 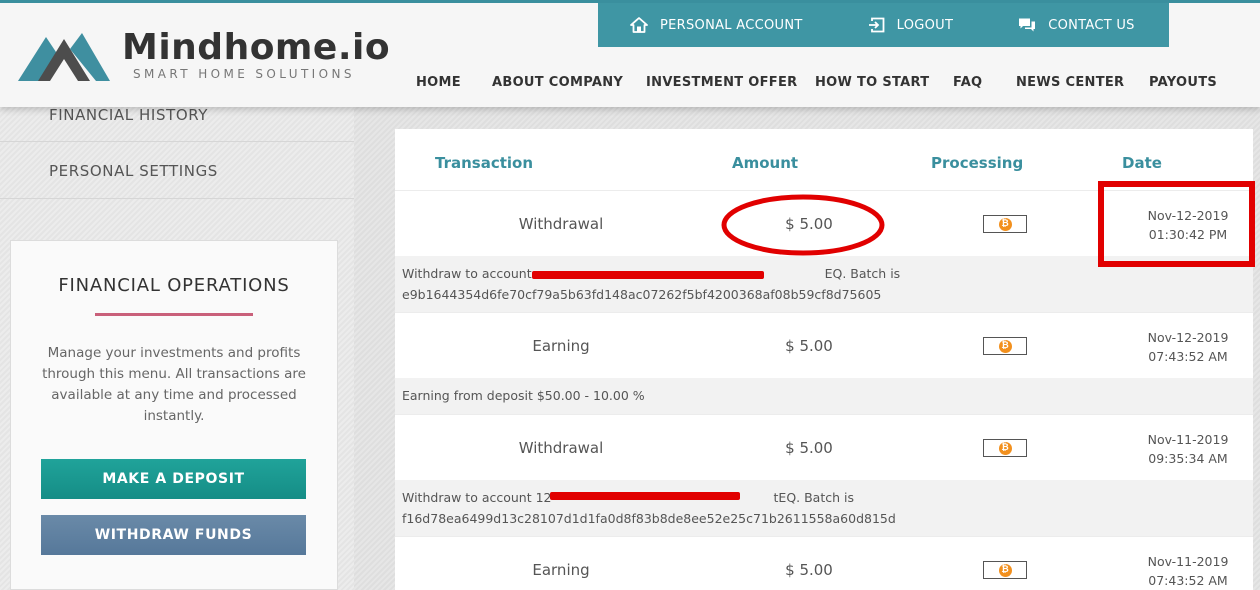 I want to click on details-suffix: EQ. Batch is, so click(x=862, y=273).